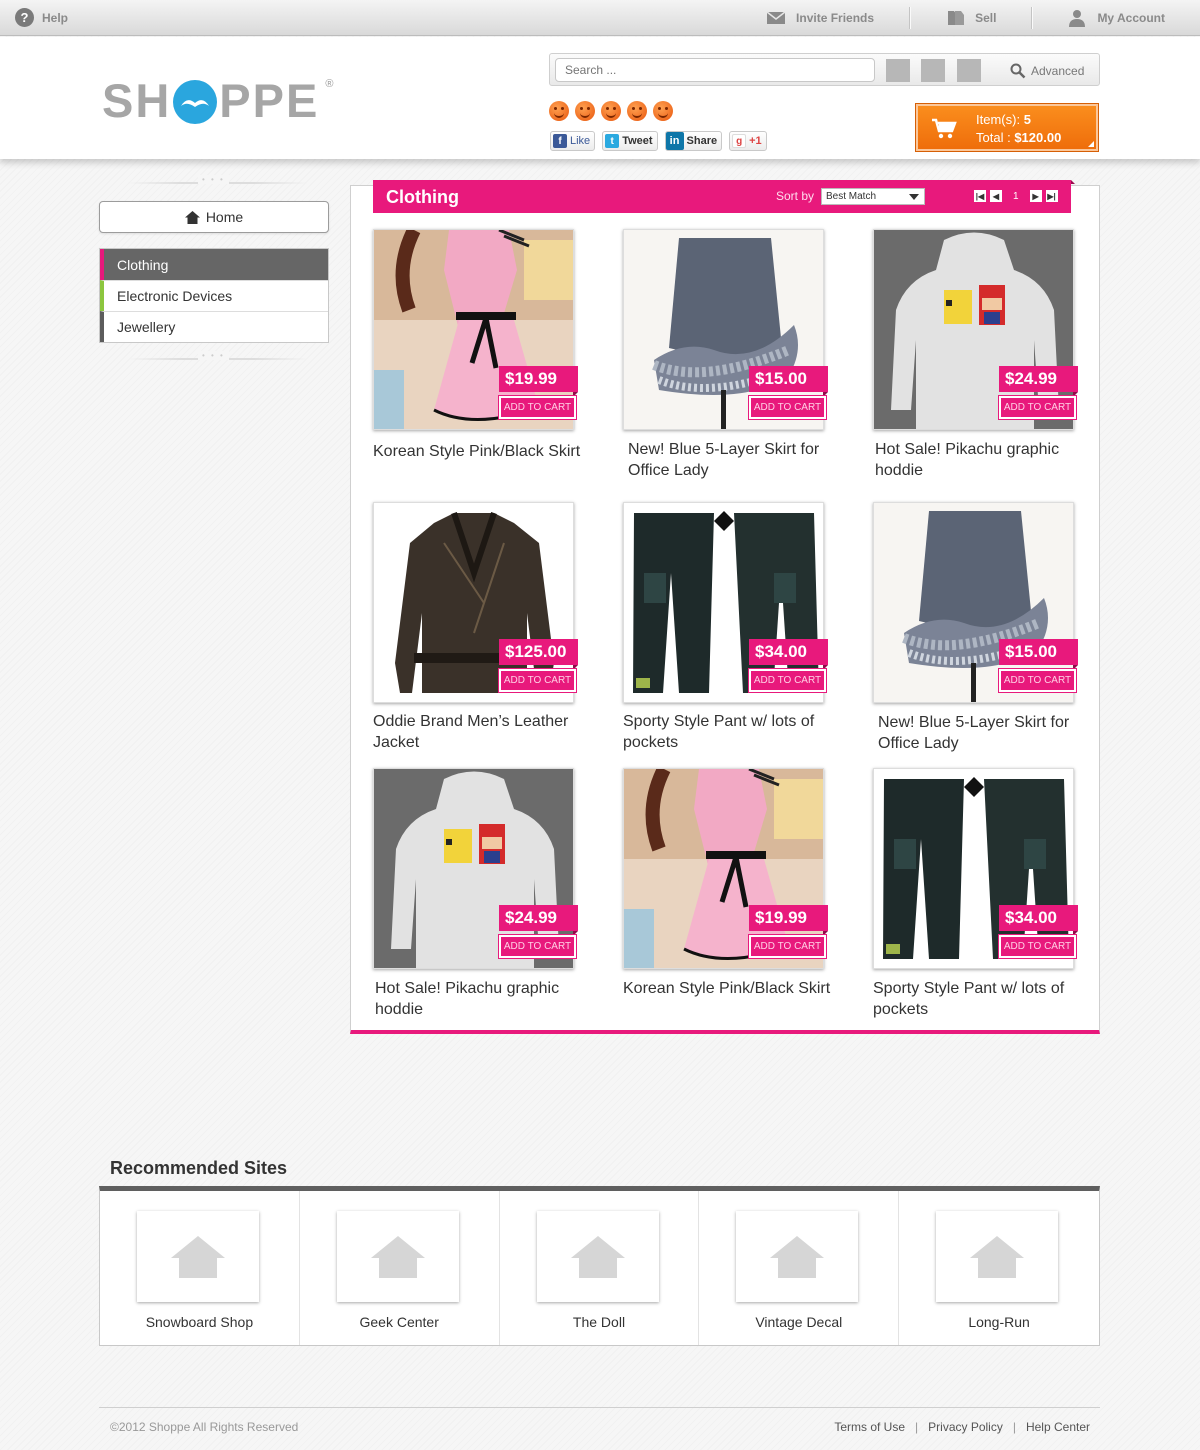 The height and width of the screenshot is (1450, 1200). What do you see at coordinates (869, 1427) in the screenshot?
I see `footer-link-terms-of-use: Terms of Use` at bounding box center [869, 1427].